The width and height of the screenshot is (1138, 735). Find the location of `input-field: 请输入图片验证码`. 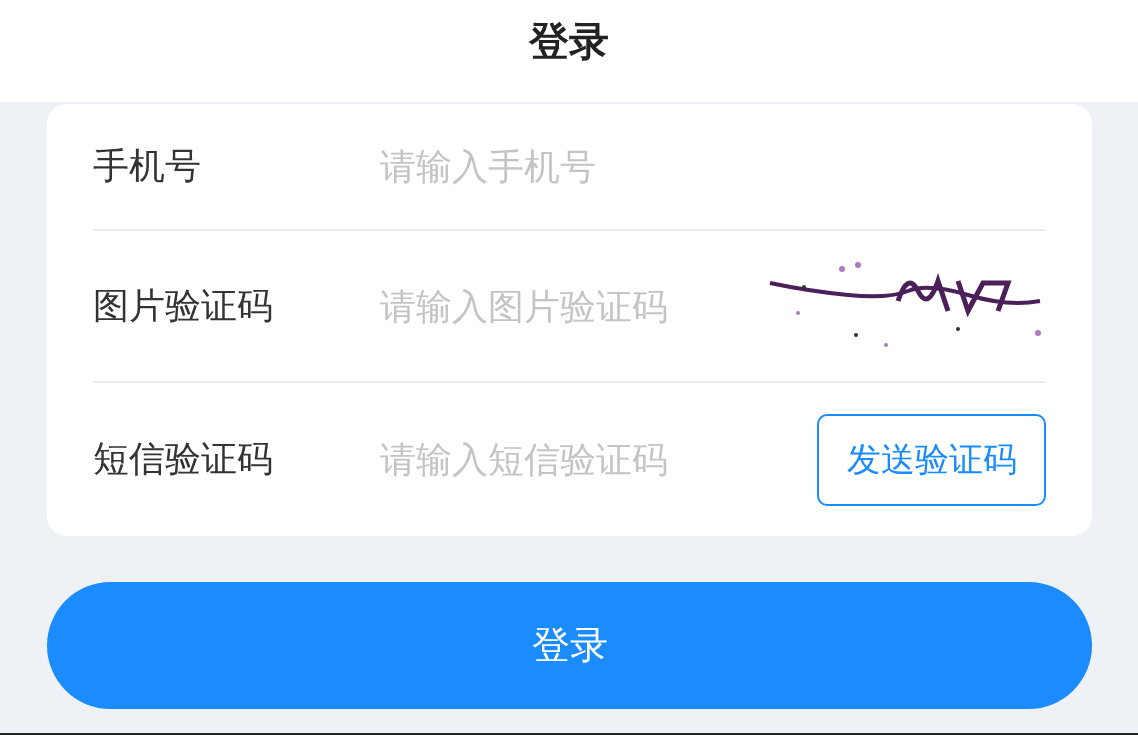

input-field: 请输入图片验证码 is located at coordinates (574, 306).